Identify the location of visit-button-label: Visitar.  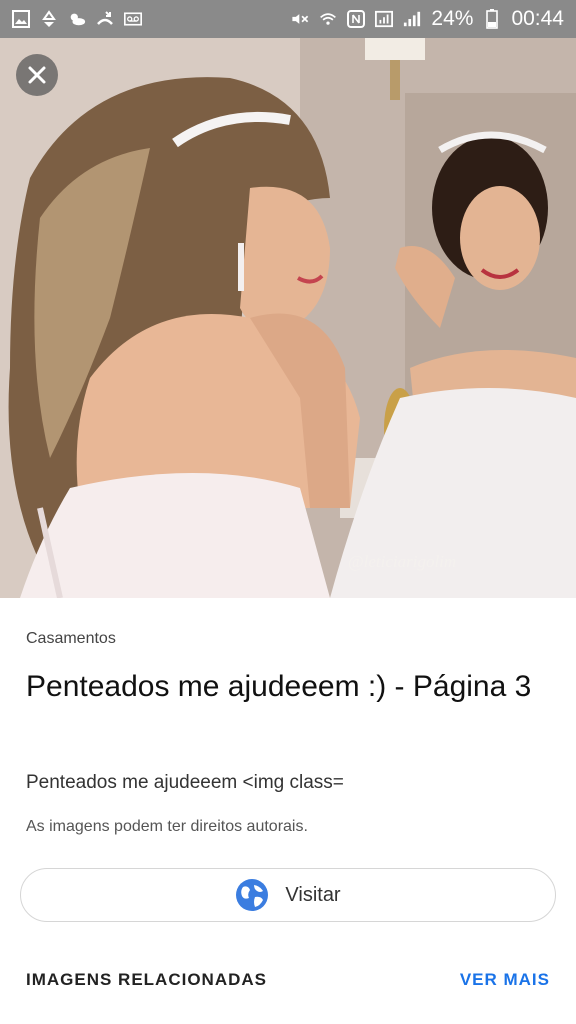
(313, 894).